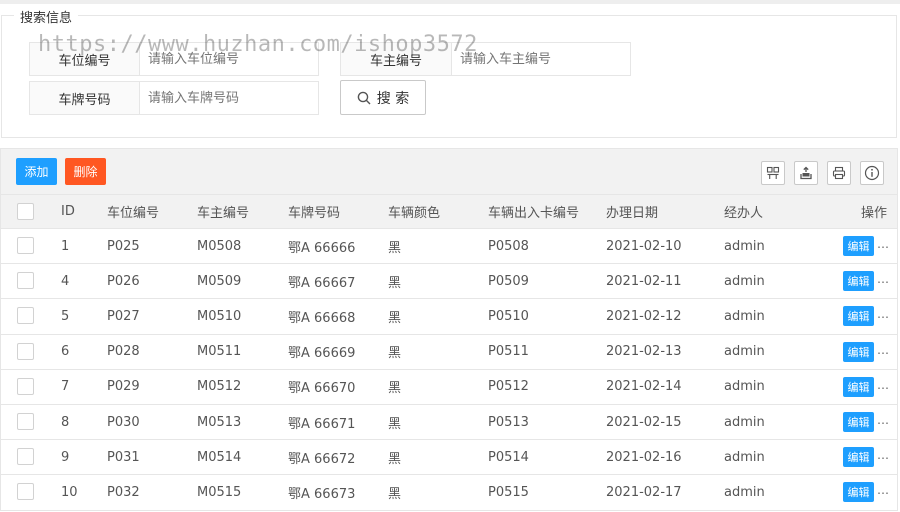 Image resolution: width=900 pixels, height=512 pixels. What do you see at coordinates (219, 457) in the screenshot?
I see `cell-owner-number: M0514` at bounding box center [219, 457].